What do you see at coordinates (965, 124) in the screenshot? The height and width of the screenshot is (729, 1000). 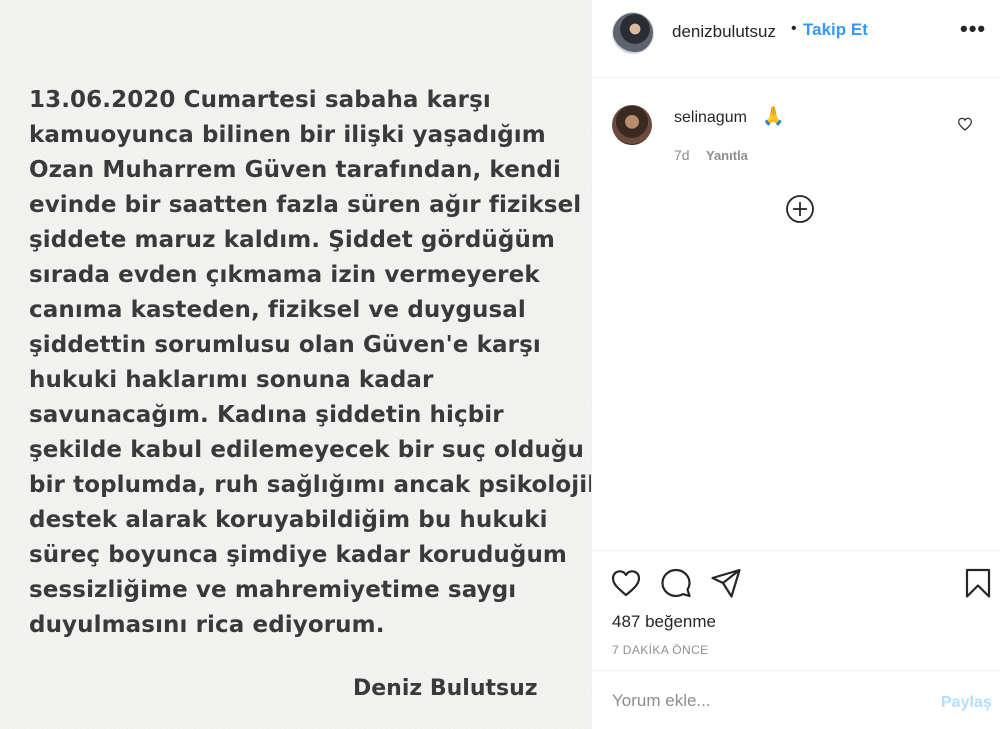 I see `comment-heart-icon` at bounding box center [965, 124].